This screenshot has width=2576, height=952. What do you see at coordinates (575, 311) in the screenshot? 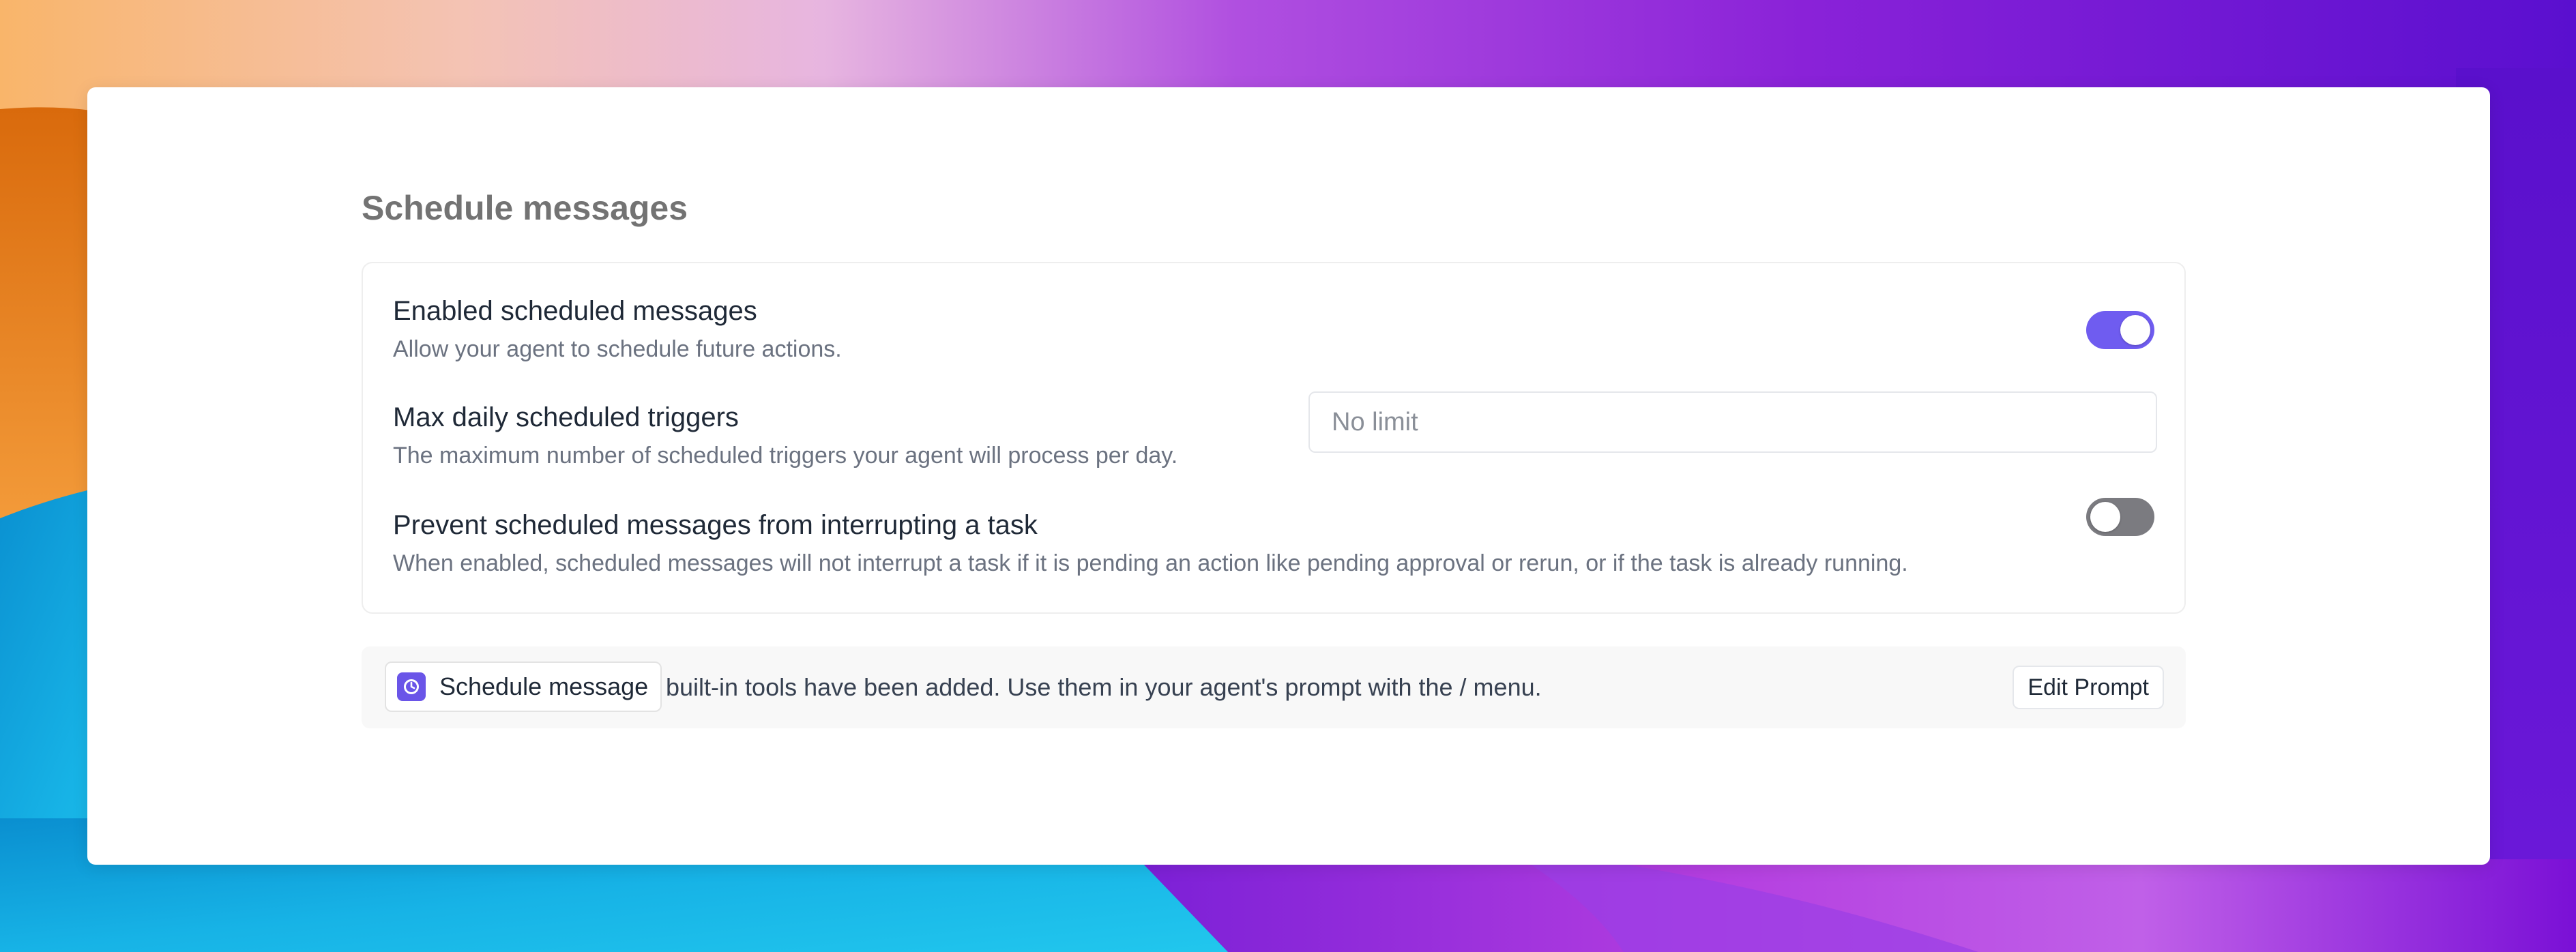
I see `setting-label: Enabled scheduled messages` at bounding box center [575, 311].